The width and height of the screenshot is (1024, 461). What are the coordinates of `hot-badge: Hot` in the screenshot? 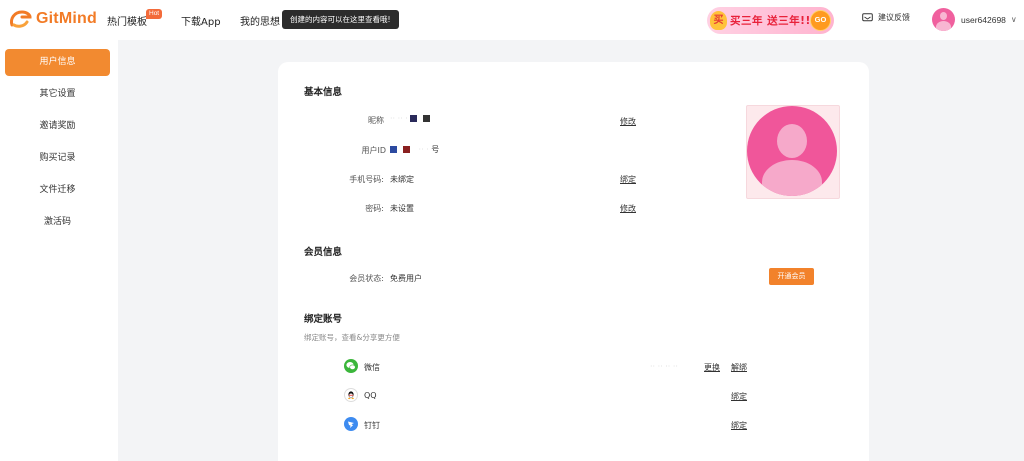 It's located at (154, 14).